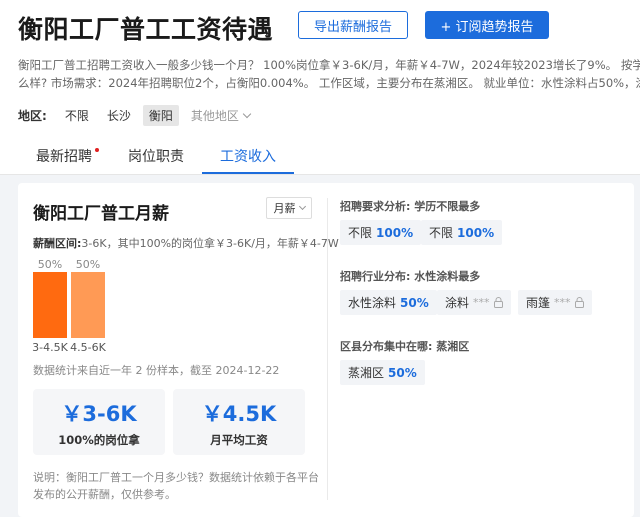 The width and height of the screenshot is (640, 517). Describe the element at coordinates (210, 243) in the screenshot. I see `salary-range-text: 3-6K，其中100%的岗位拿￥3-6K/月，年薪￥4-7W` at that location.